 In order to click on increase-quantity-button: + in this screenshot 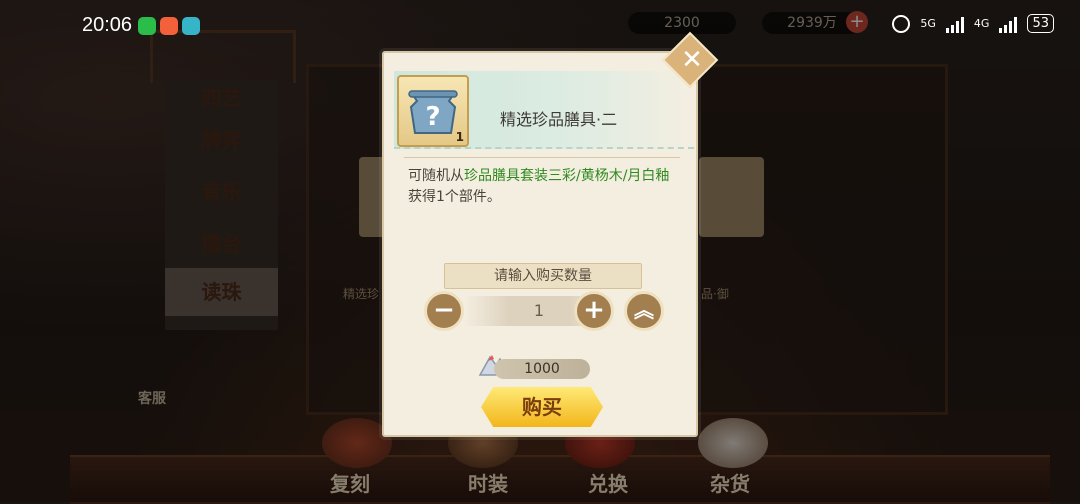, I will do `click(594, 311)`.